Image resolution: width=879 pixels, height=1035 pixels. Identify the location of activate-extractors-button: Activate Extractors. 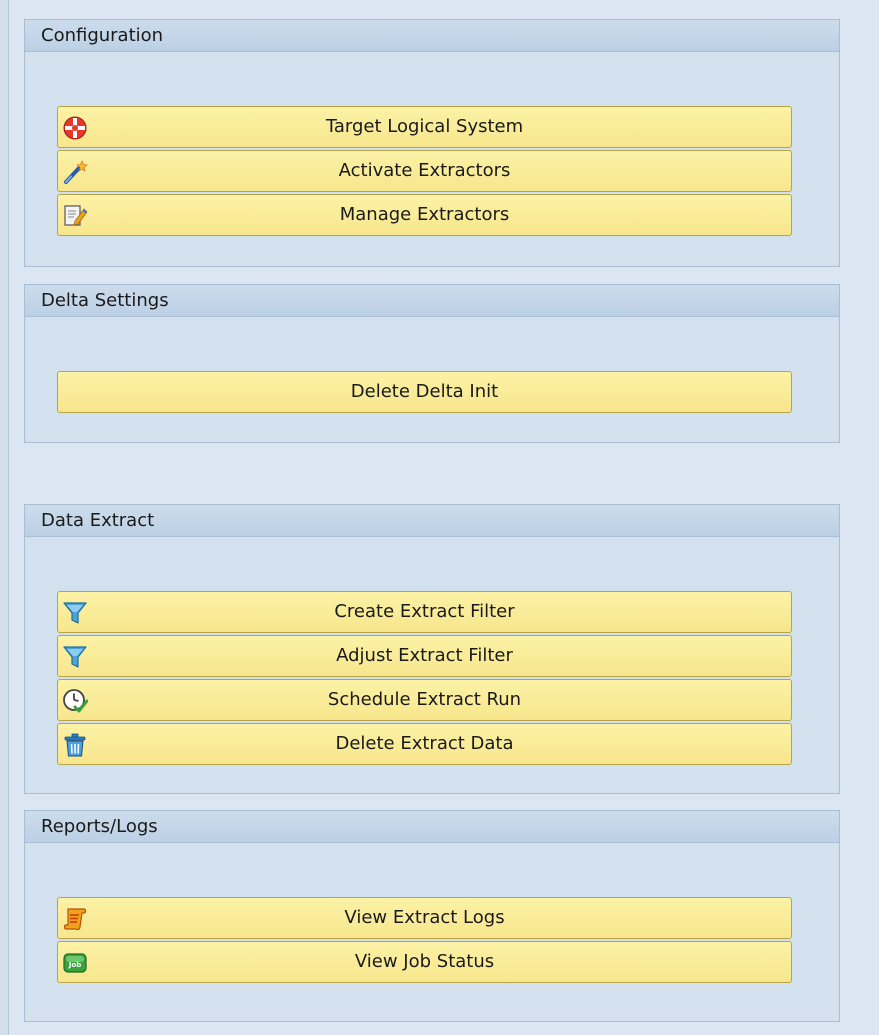
(424, 171).